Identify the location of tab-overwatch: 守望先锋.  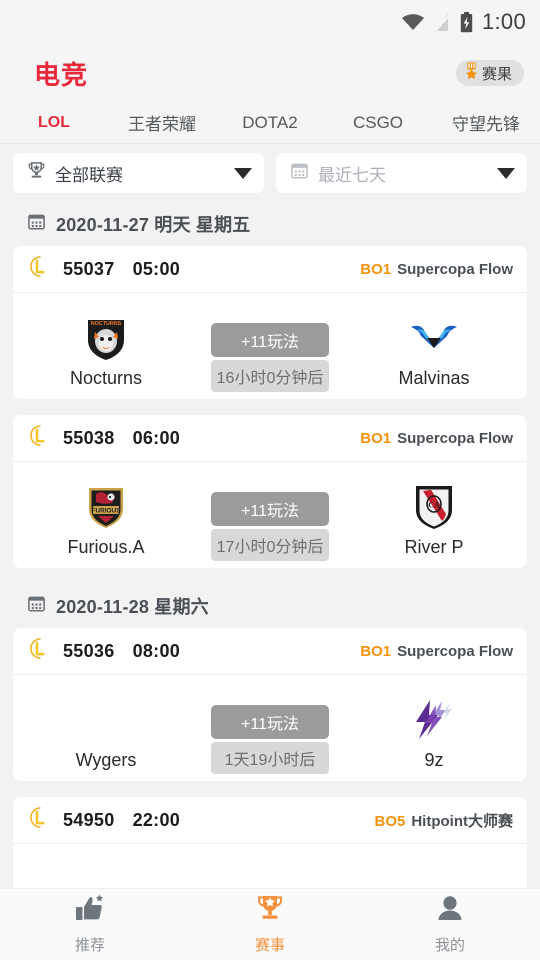
(486, 122).